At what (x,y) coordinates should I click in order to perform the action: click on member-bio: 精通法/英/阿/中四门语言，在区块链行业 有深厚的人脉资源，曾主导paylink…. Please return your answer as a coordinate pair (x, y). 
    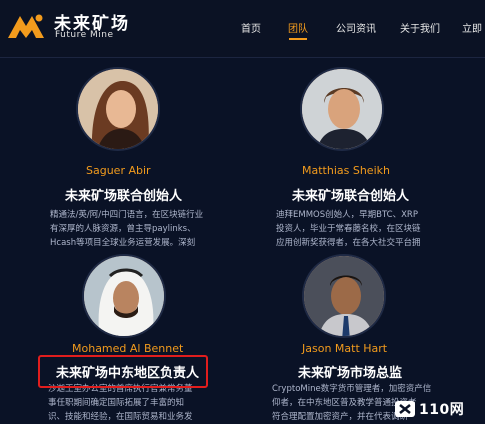
    Looking at the image, I should click on (127, 229).